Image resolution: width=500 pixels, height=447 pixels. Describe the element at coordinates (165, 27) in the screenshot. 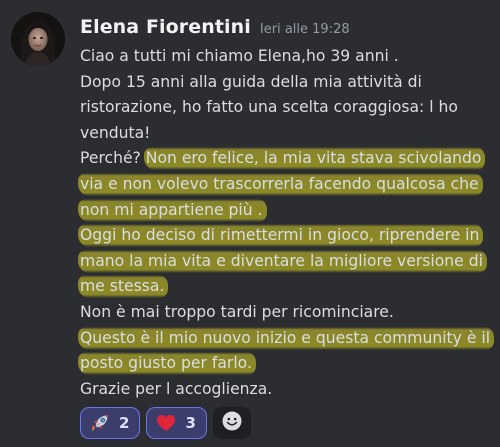

I see `author-name: Elena Fiorentini` at that location.